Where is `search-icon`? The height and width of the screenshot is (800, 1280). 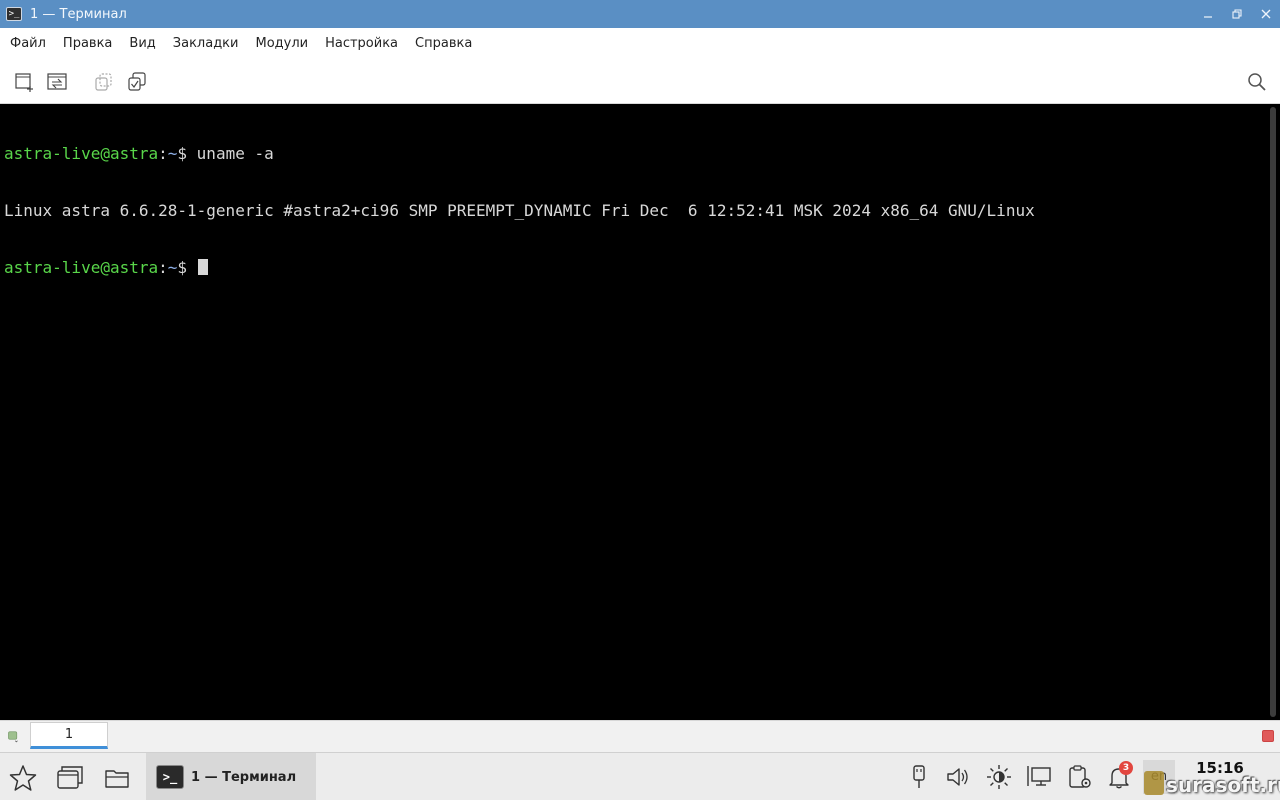
search-icon is located at coordinates (1257, 82).